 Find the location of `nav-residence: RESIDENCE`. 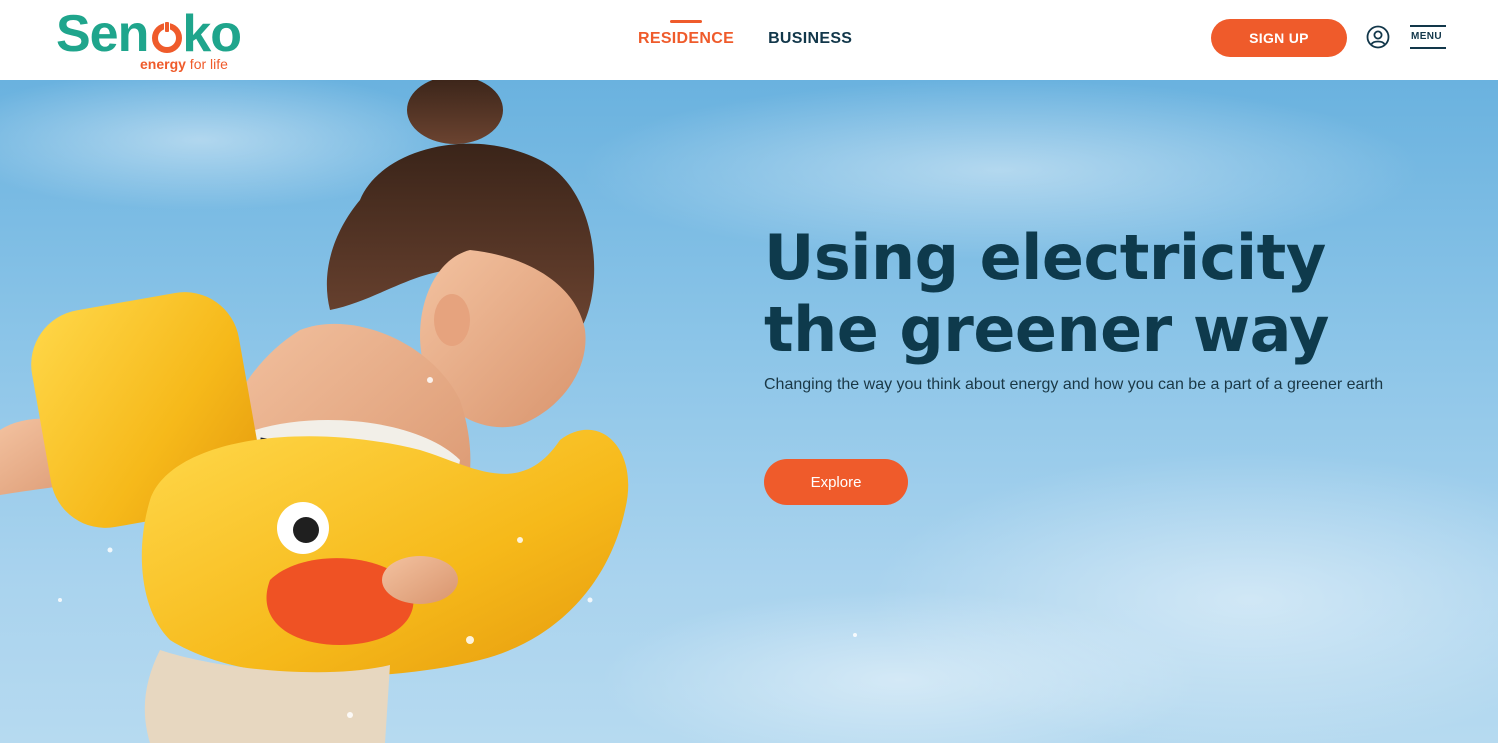

nav-residence: RESIDENCE is located at coordinates (686, 35).